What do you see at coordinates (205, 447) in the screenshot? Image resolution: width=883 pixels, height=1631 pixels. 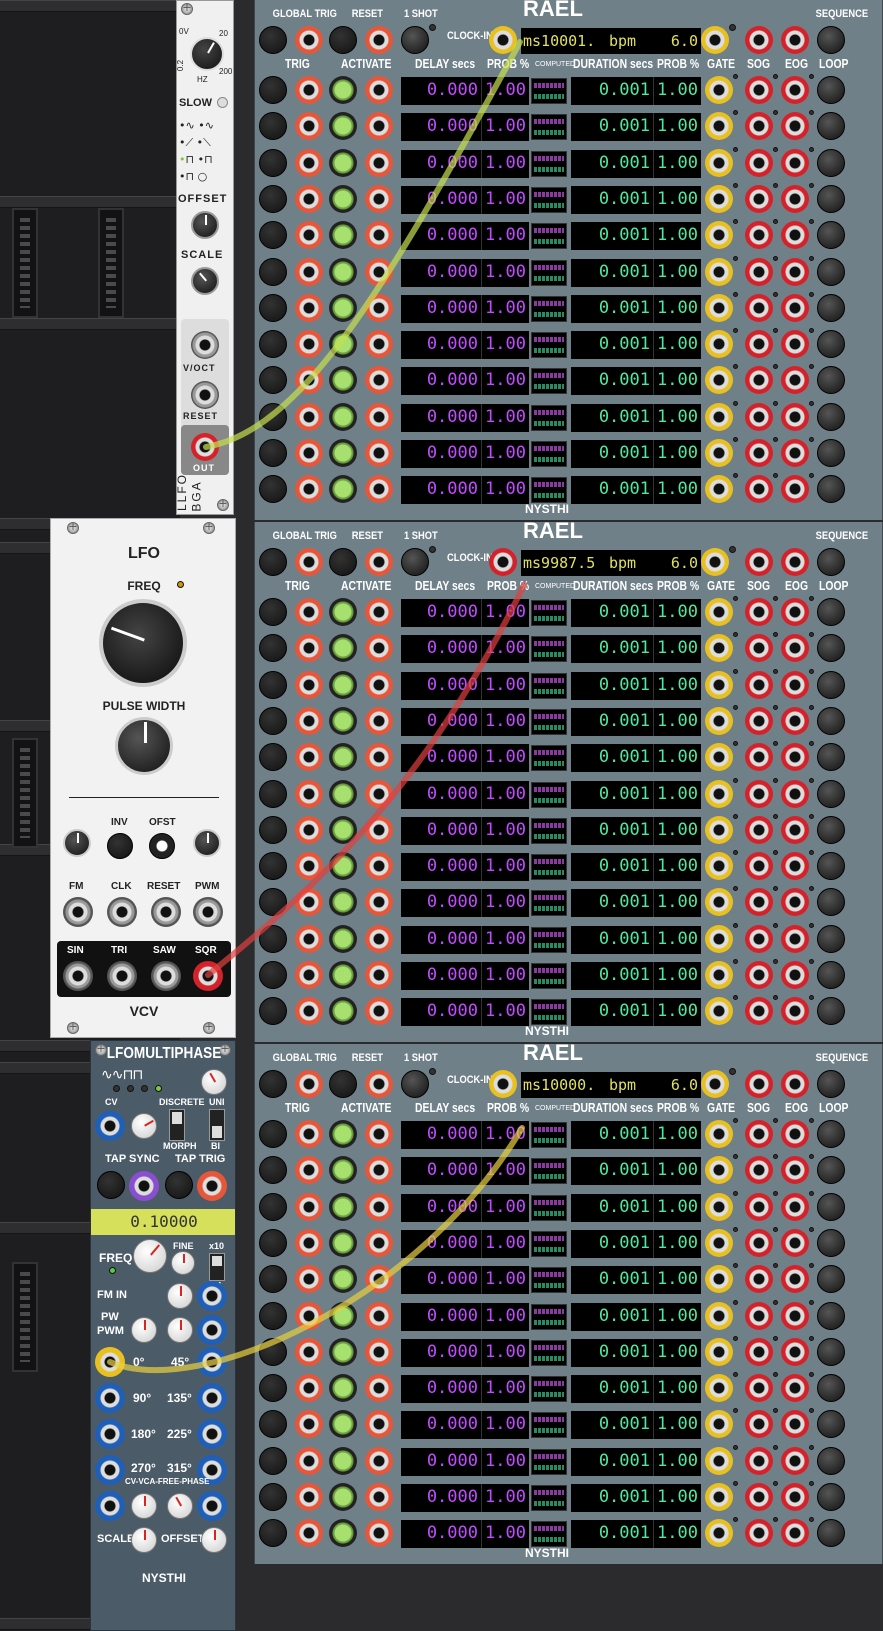 I see `llfo-out-output` at bounding box center [205, 447].